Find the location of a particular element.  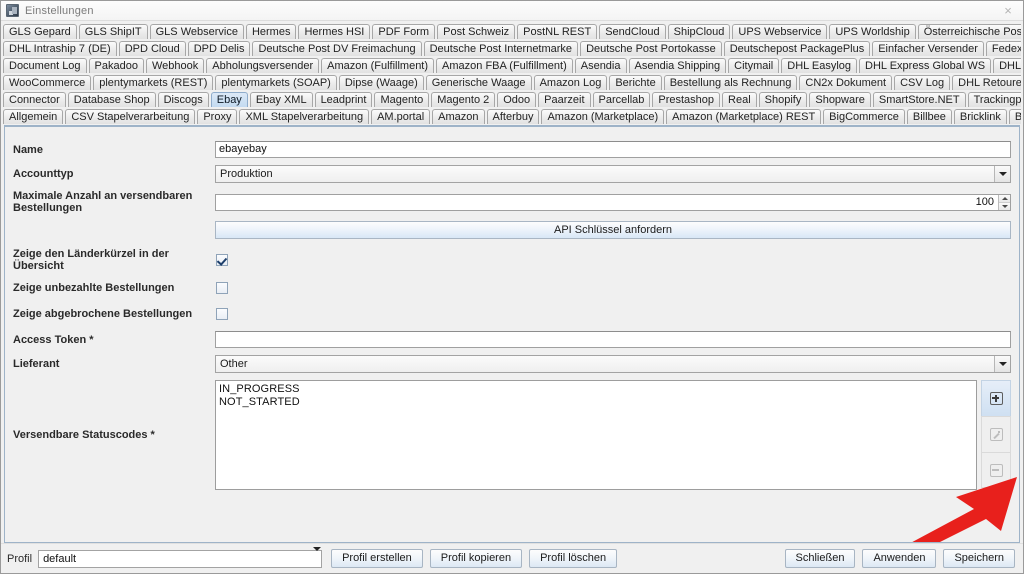

tab-am-portal: AM.portal is located at coordinates (401, 116).